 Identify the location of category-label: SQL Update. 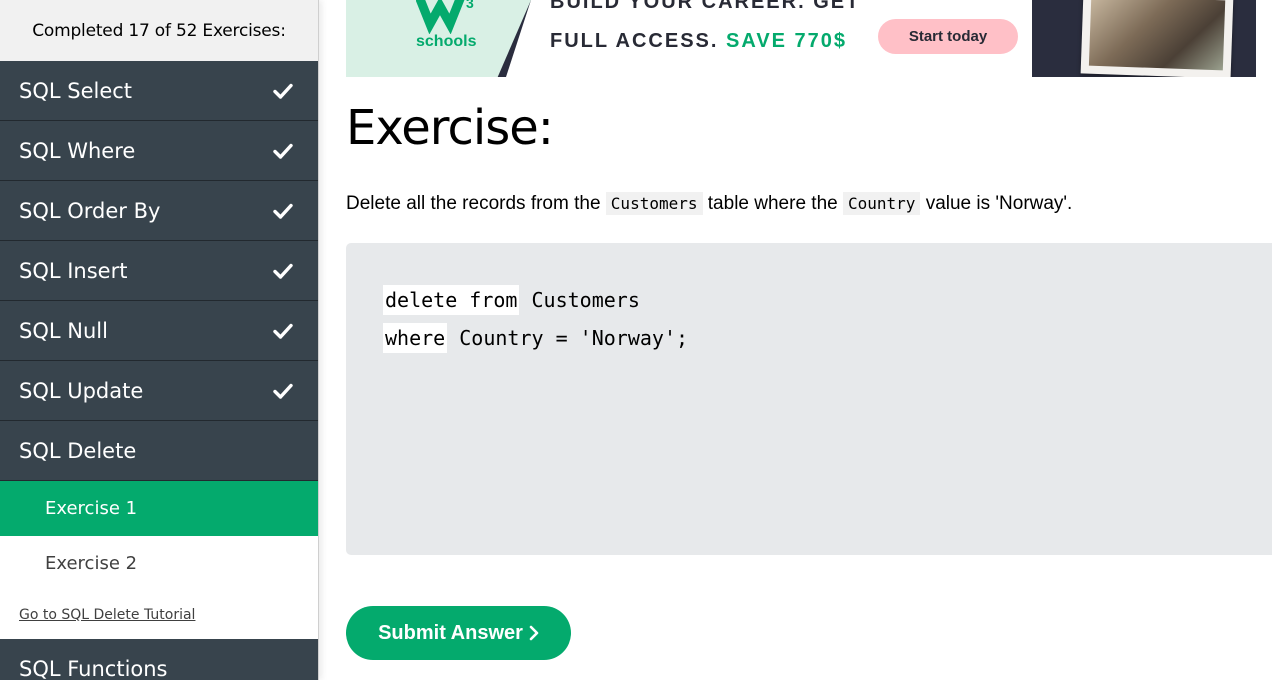
(81, 390).